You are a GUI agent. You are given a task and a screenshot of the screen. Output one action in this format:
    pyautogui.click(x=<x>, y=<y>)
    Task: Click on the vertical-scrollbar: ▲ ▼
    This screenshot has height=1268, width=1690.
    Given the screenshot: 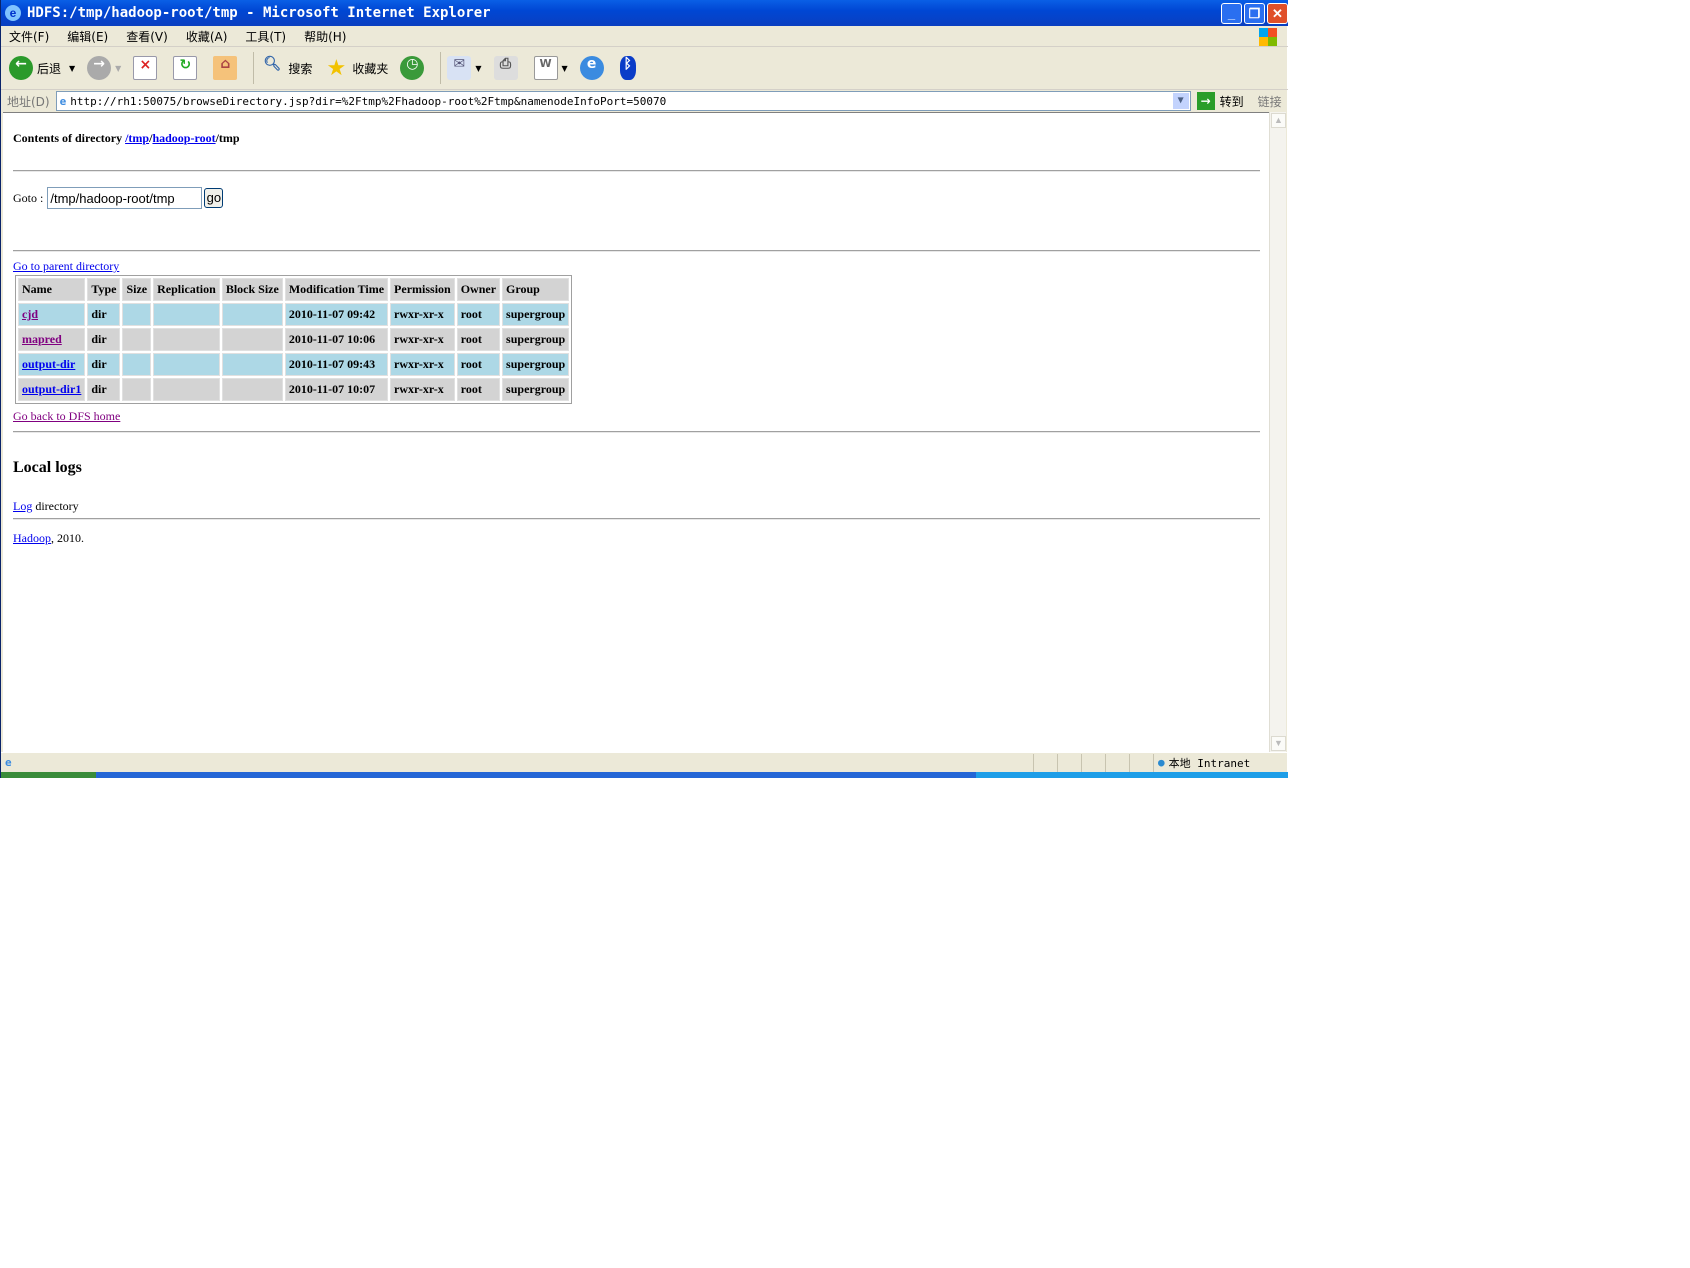 What is the action you would take?
    pyautogui.click(x=1277, y=432)
    